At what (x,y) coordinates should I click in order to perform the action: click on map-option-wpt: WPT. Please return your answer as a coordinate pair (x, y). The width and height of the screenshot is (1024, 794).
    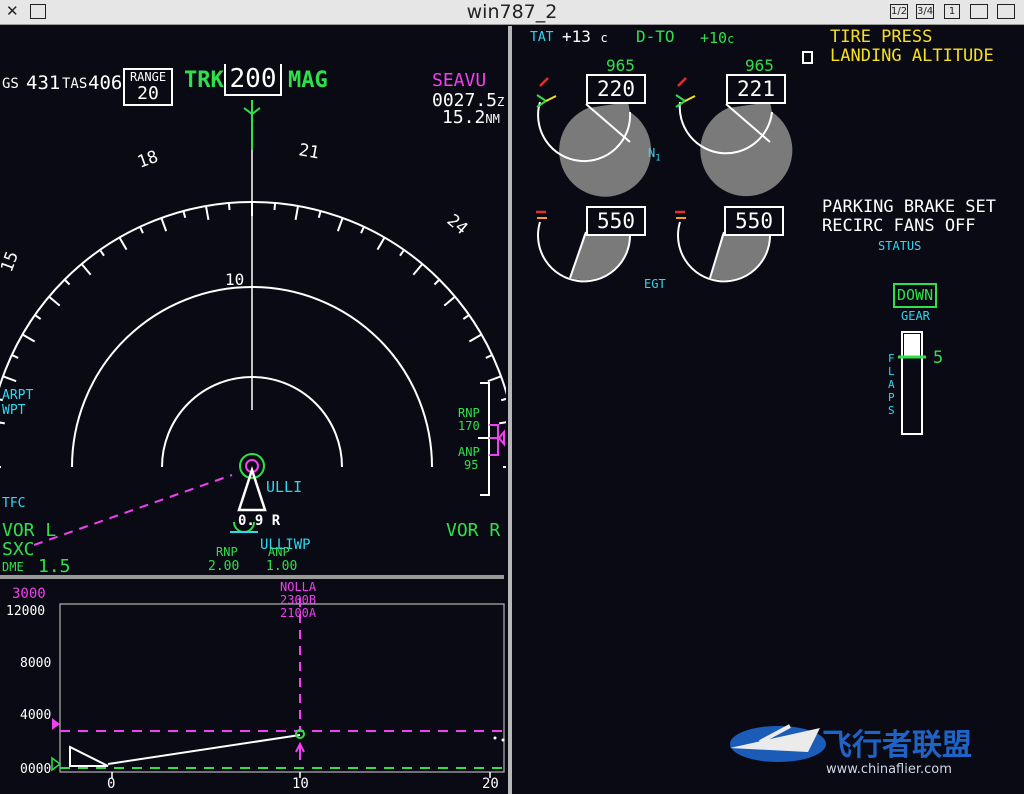
    Looking at the image, I should click on (14, 410).